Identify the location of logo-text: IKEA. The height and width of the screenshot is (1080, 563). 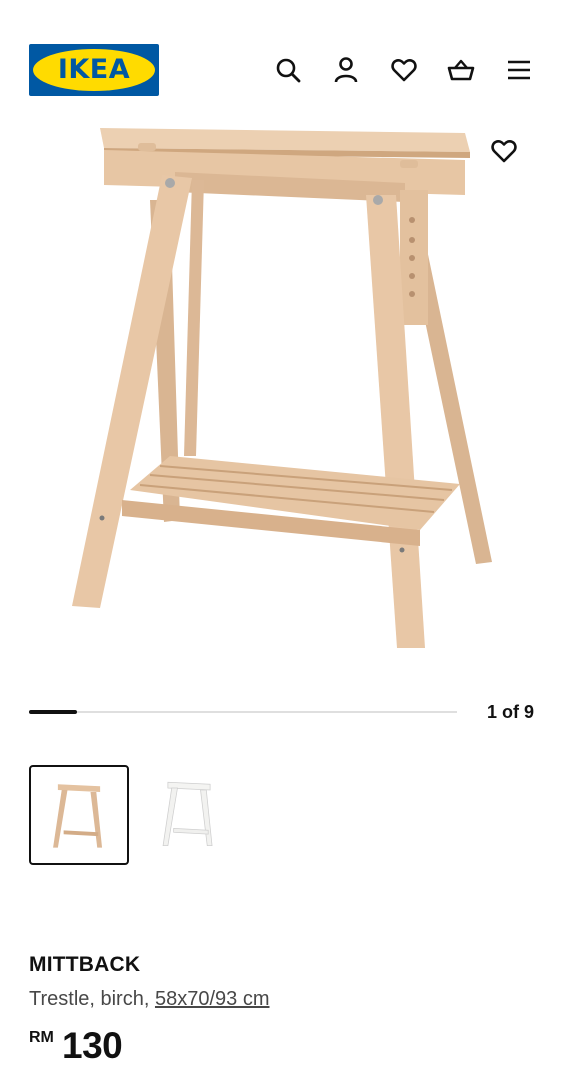
(94, 69).